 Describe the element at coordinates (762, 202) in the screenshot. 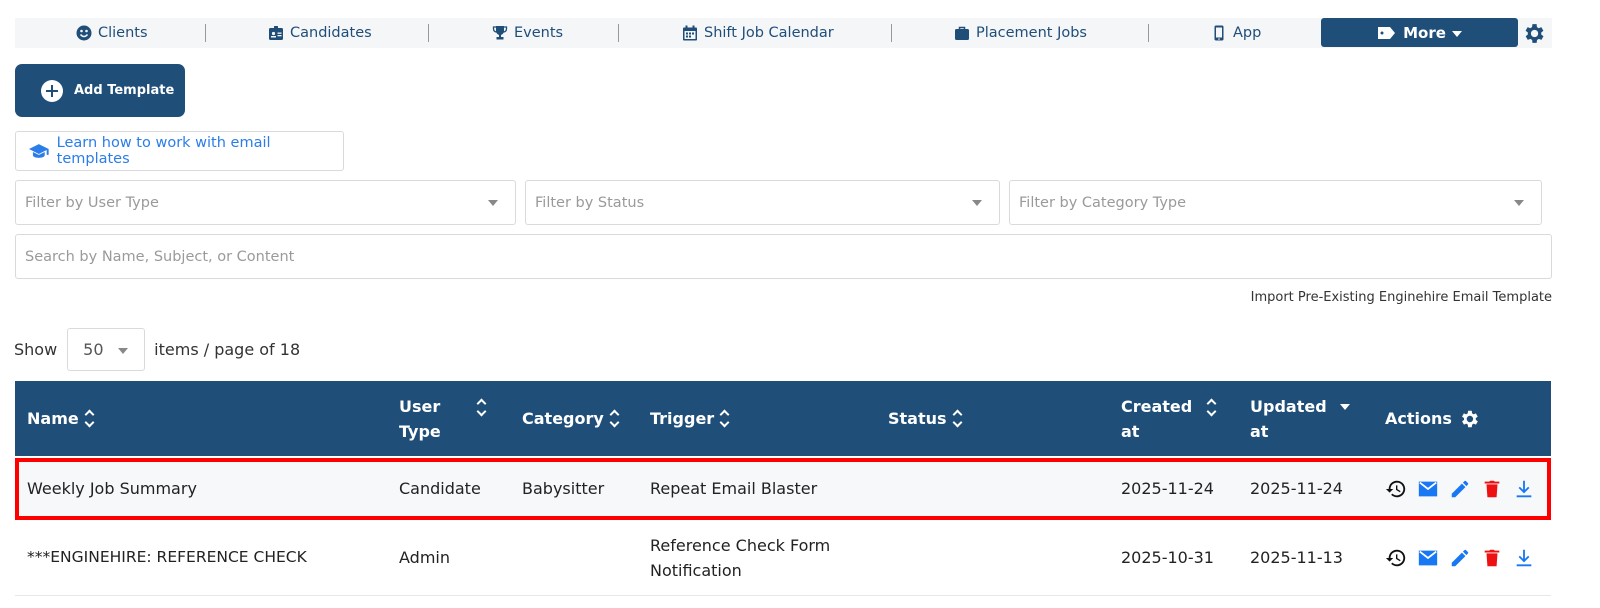

I see `filter-status-select: Filter by Status` at that location.